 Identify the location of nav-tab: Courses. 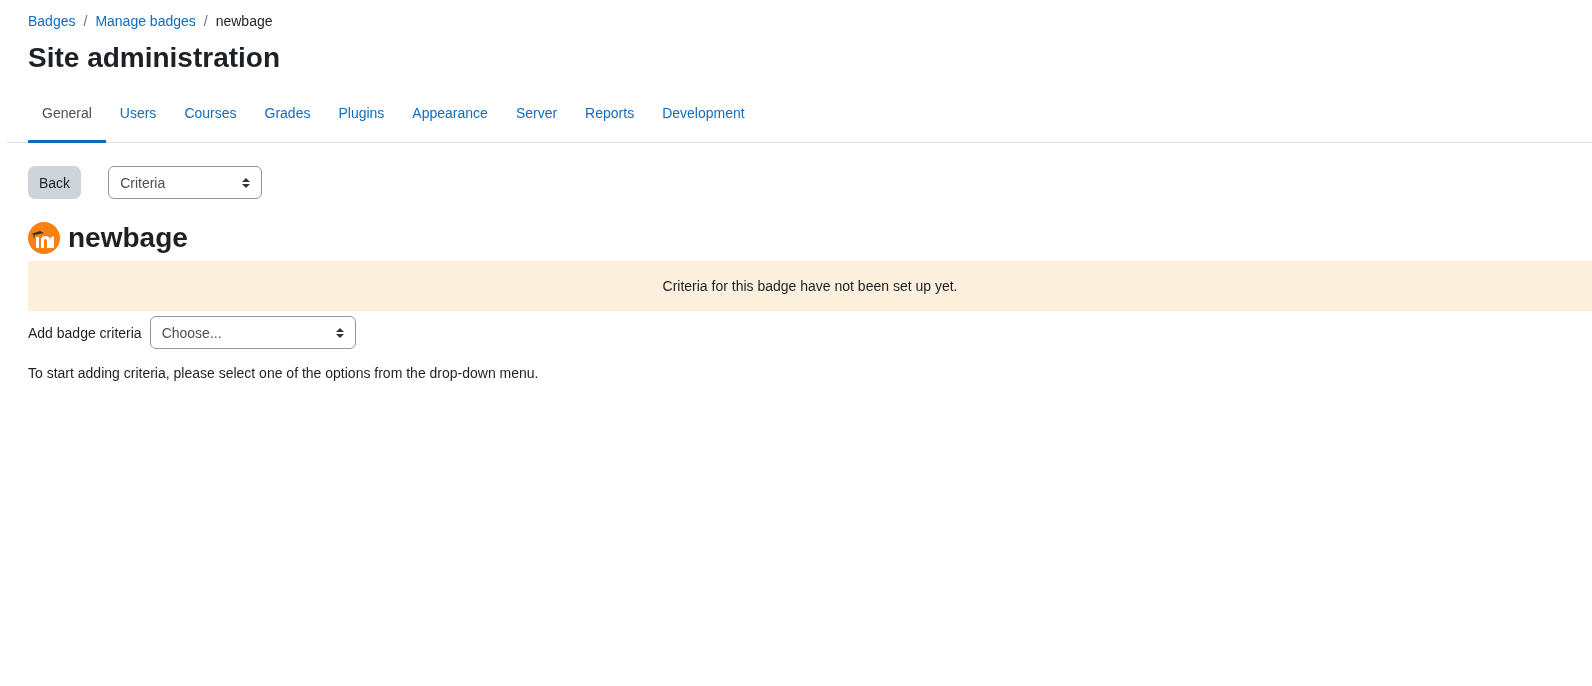
(210, 117).